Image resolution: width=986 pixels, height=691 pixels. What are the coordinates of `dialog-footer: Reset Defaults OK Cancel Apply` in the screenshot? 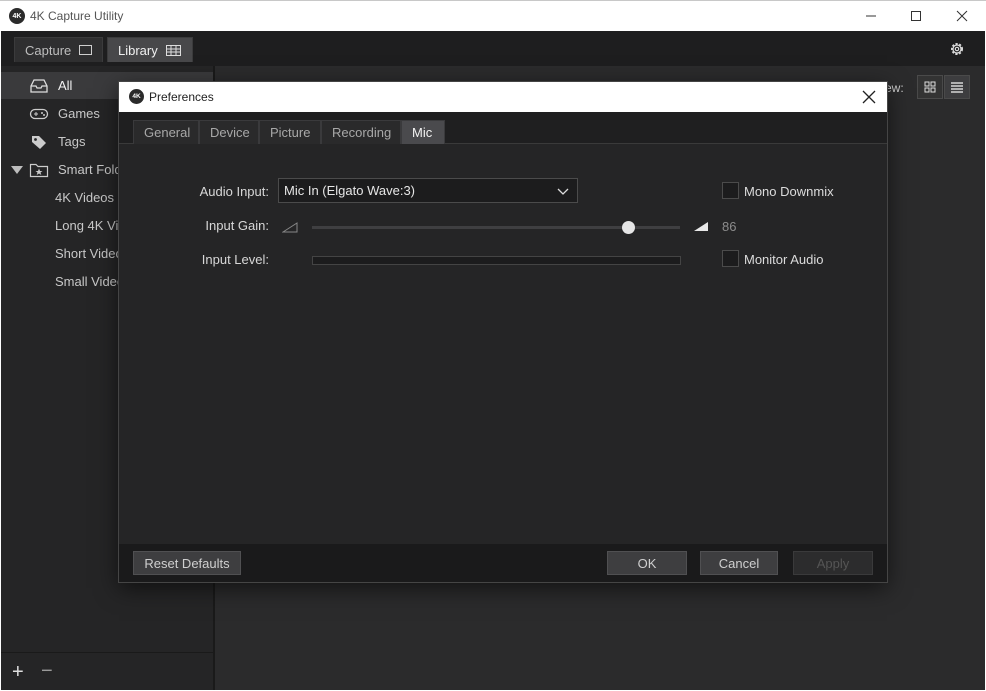 It's located at (503, 563).